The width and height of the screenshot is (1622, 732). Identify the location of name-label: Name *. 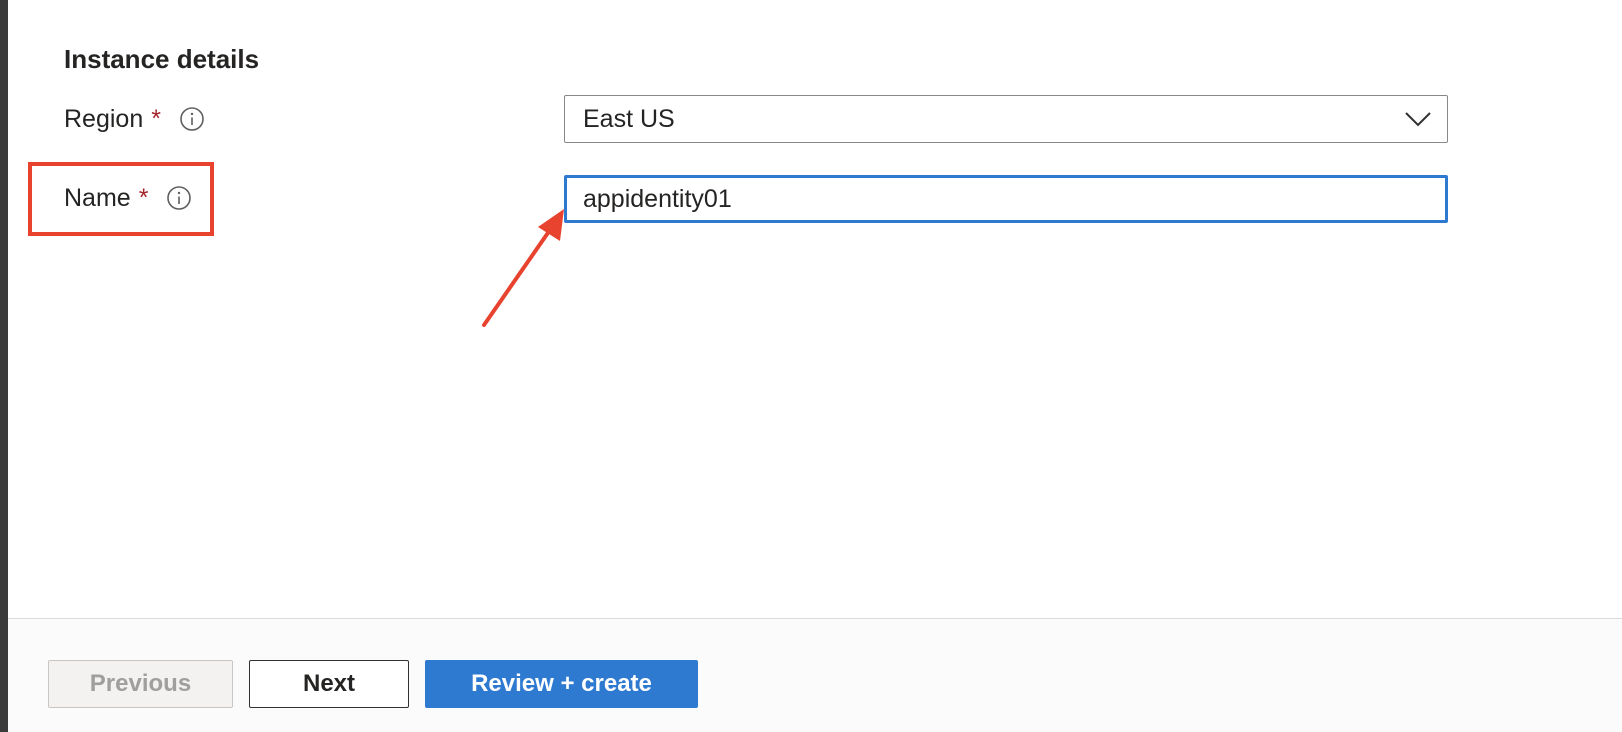
(128, 198).